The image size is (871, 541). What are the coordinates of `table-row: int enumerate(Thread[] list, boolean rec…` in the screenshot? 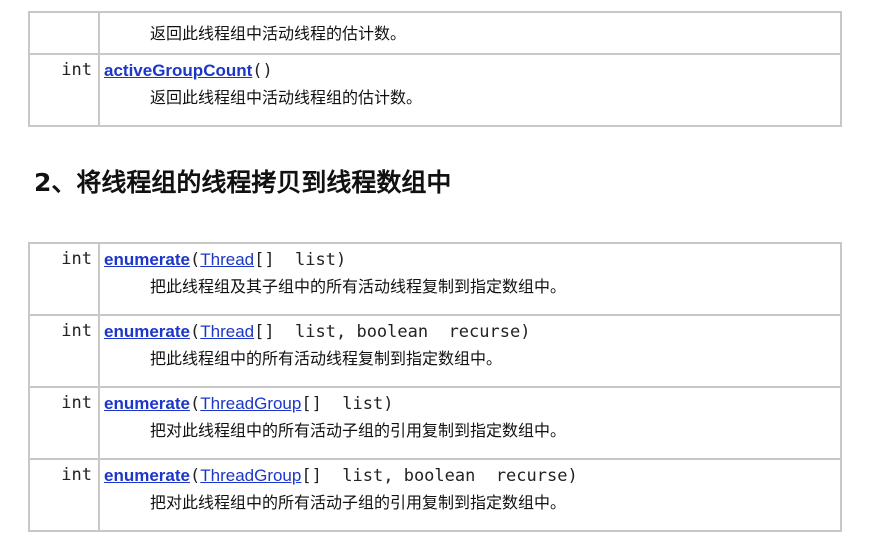 It's located at (435, 350).